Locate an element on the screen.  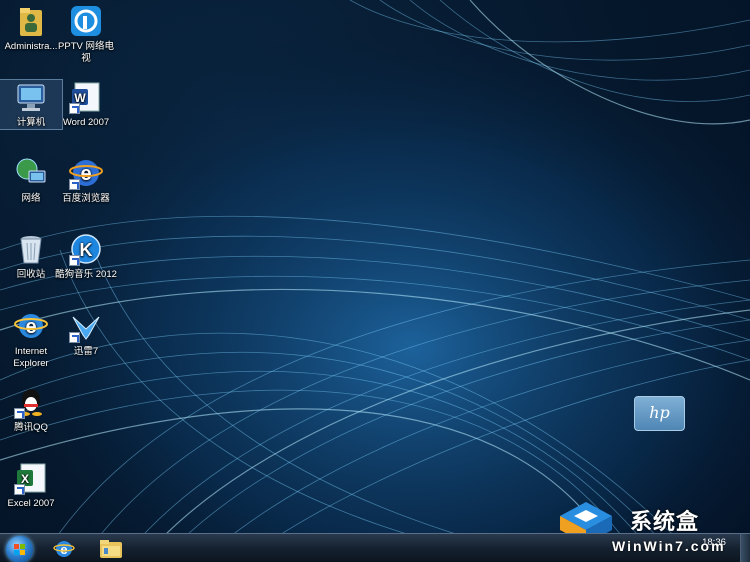
hp-logo-text: hp is located at coordinates (659, 412).